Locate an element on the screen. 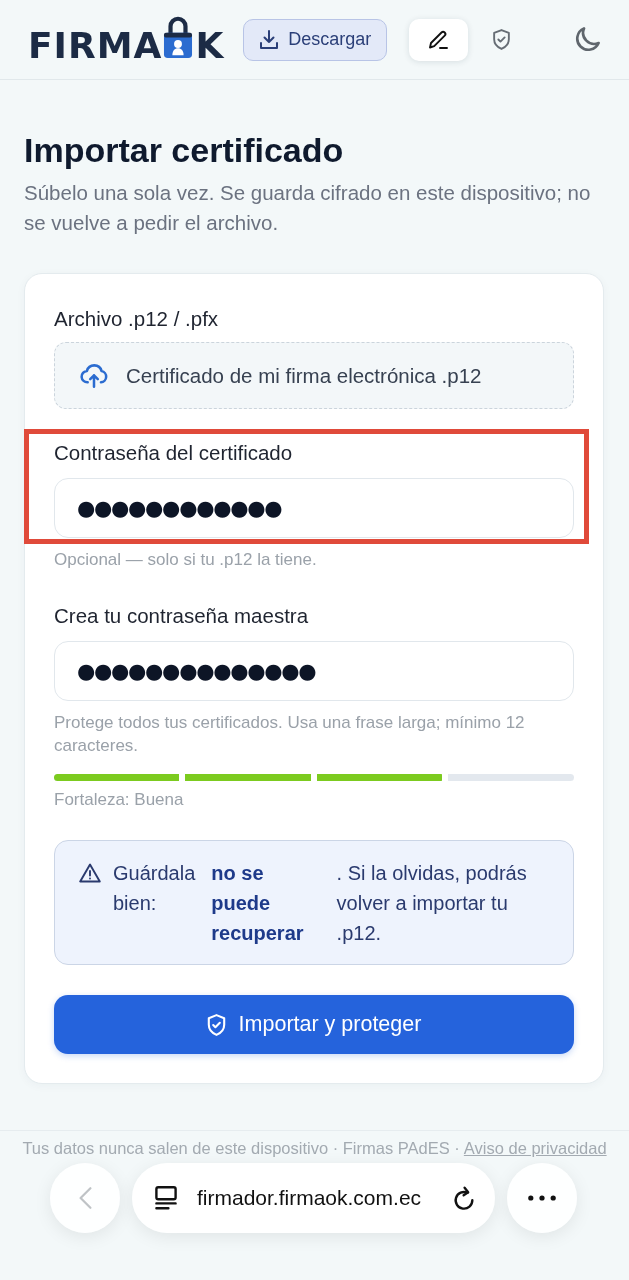  mode-tab is located at coordinates (439, 39).